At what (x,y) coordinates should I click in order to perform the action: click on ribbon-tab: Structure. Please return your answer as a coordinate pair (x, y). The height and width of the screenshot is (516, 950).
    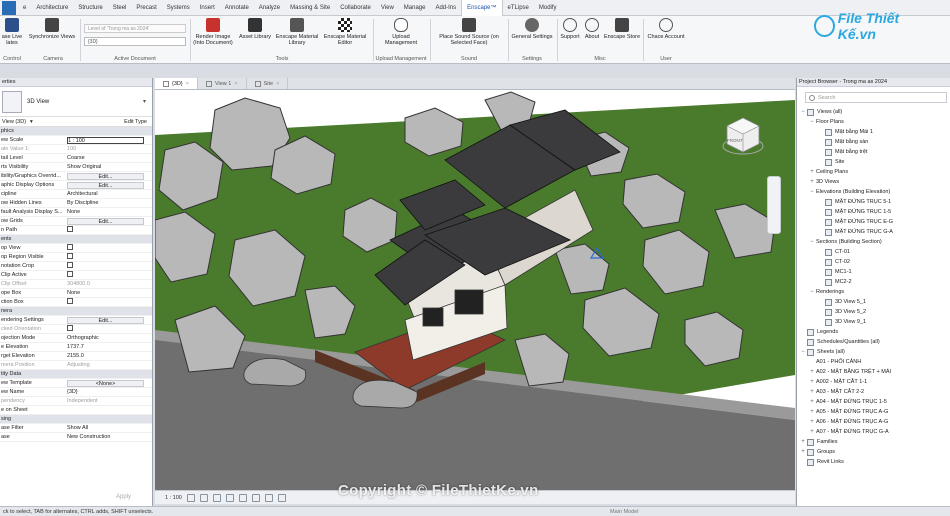
    Looking at the image, I should click on (90, 8).